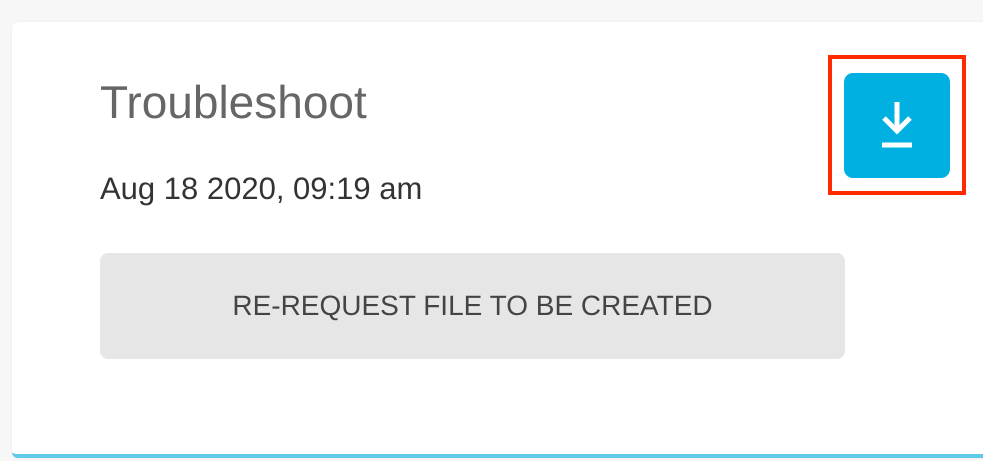 The image size is (983, 461). I want to click on timestamp: Aug 18 2020, 09:19 am, so click(262, 189).